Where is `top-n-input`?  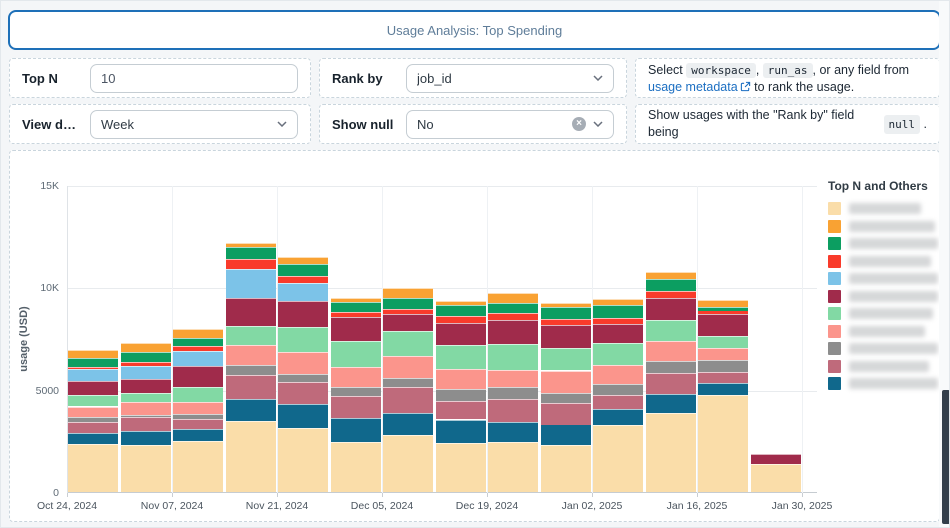 top-n-input is located at coordinates (194, 78).